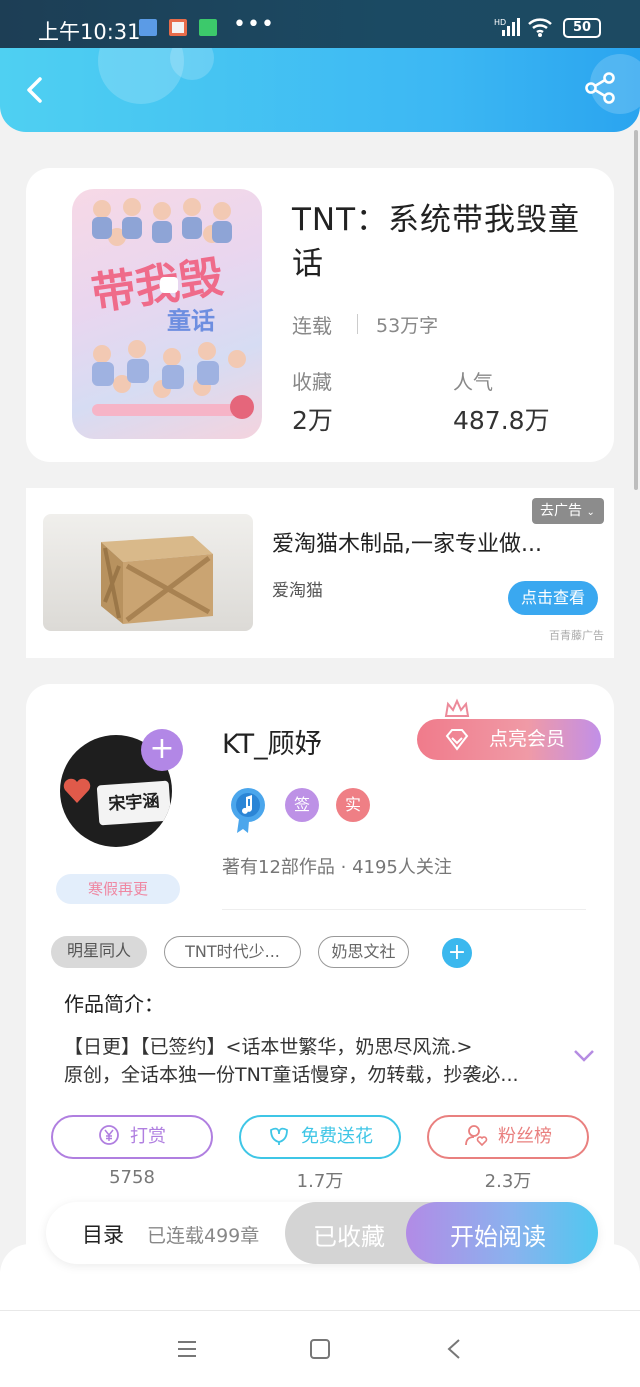 The height and width of the screenshot is (1387, 640). What do you see at coordinates (561, 511) in the screenshot?
I see `ad-close-label: 去广告` at bounding box center [561, 511].